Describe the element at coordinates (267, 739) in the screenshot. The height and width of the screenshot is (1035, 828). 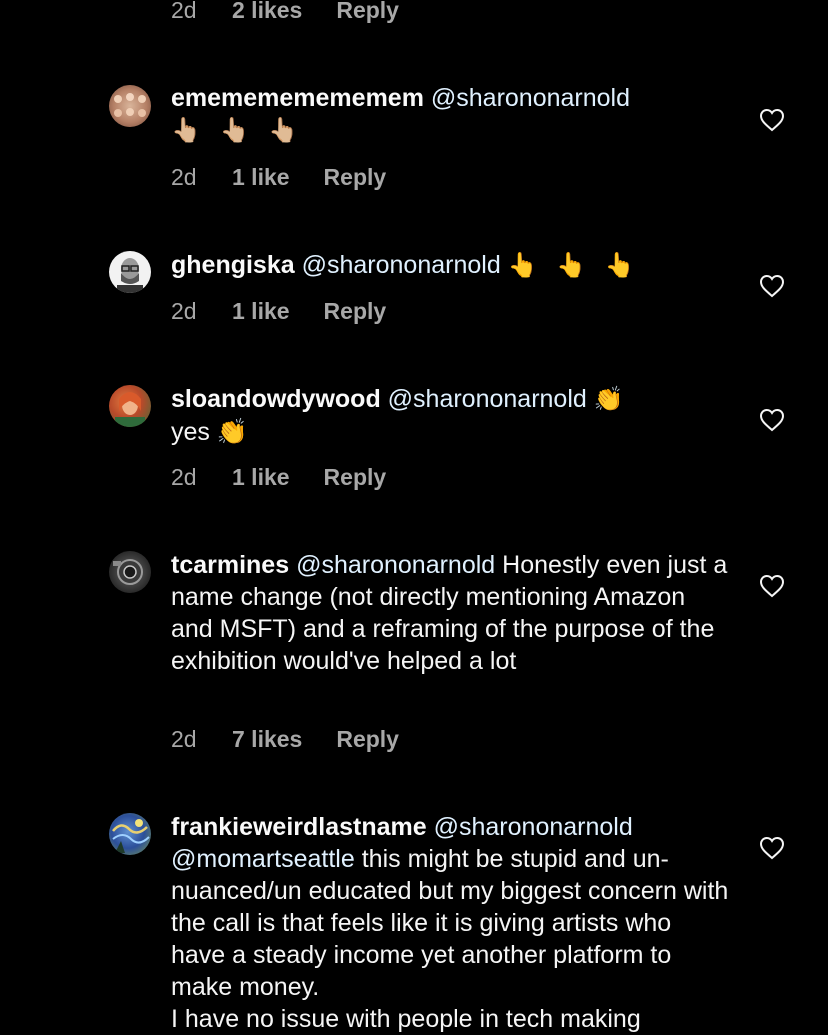
I see `comment-likes-count: 7 likes` at that location.